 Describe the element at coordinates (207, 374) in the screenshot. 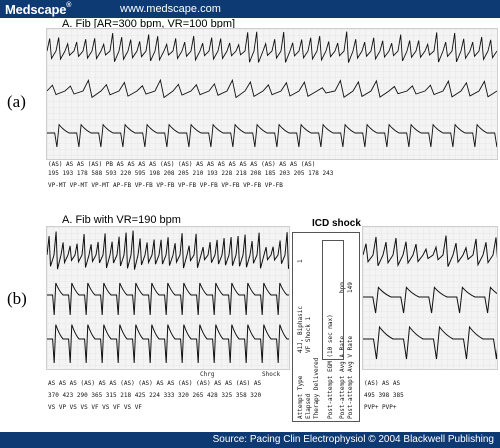

I see `chrg-label: Chrg` at that location.